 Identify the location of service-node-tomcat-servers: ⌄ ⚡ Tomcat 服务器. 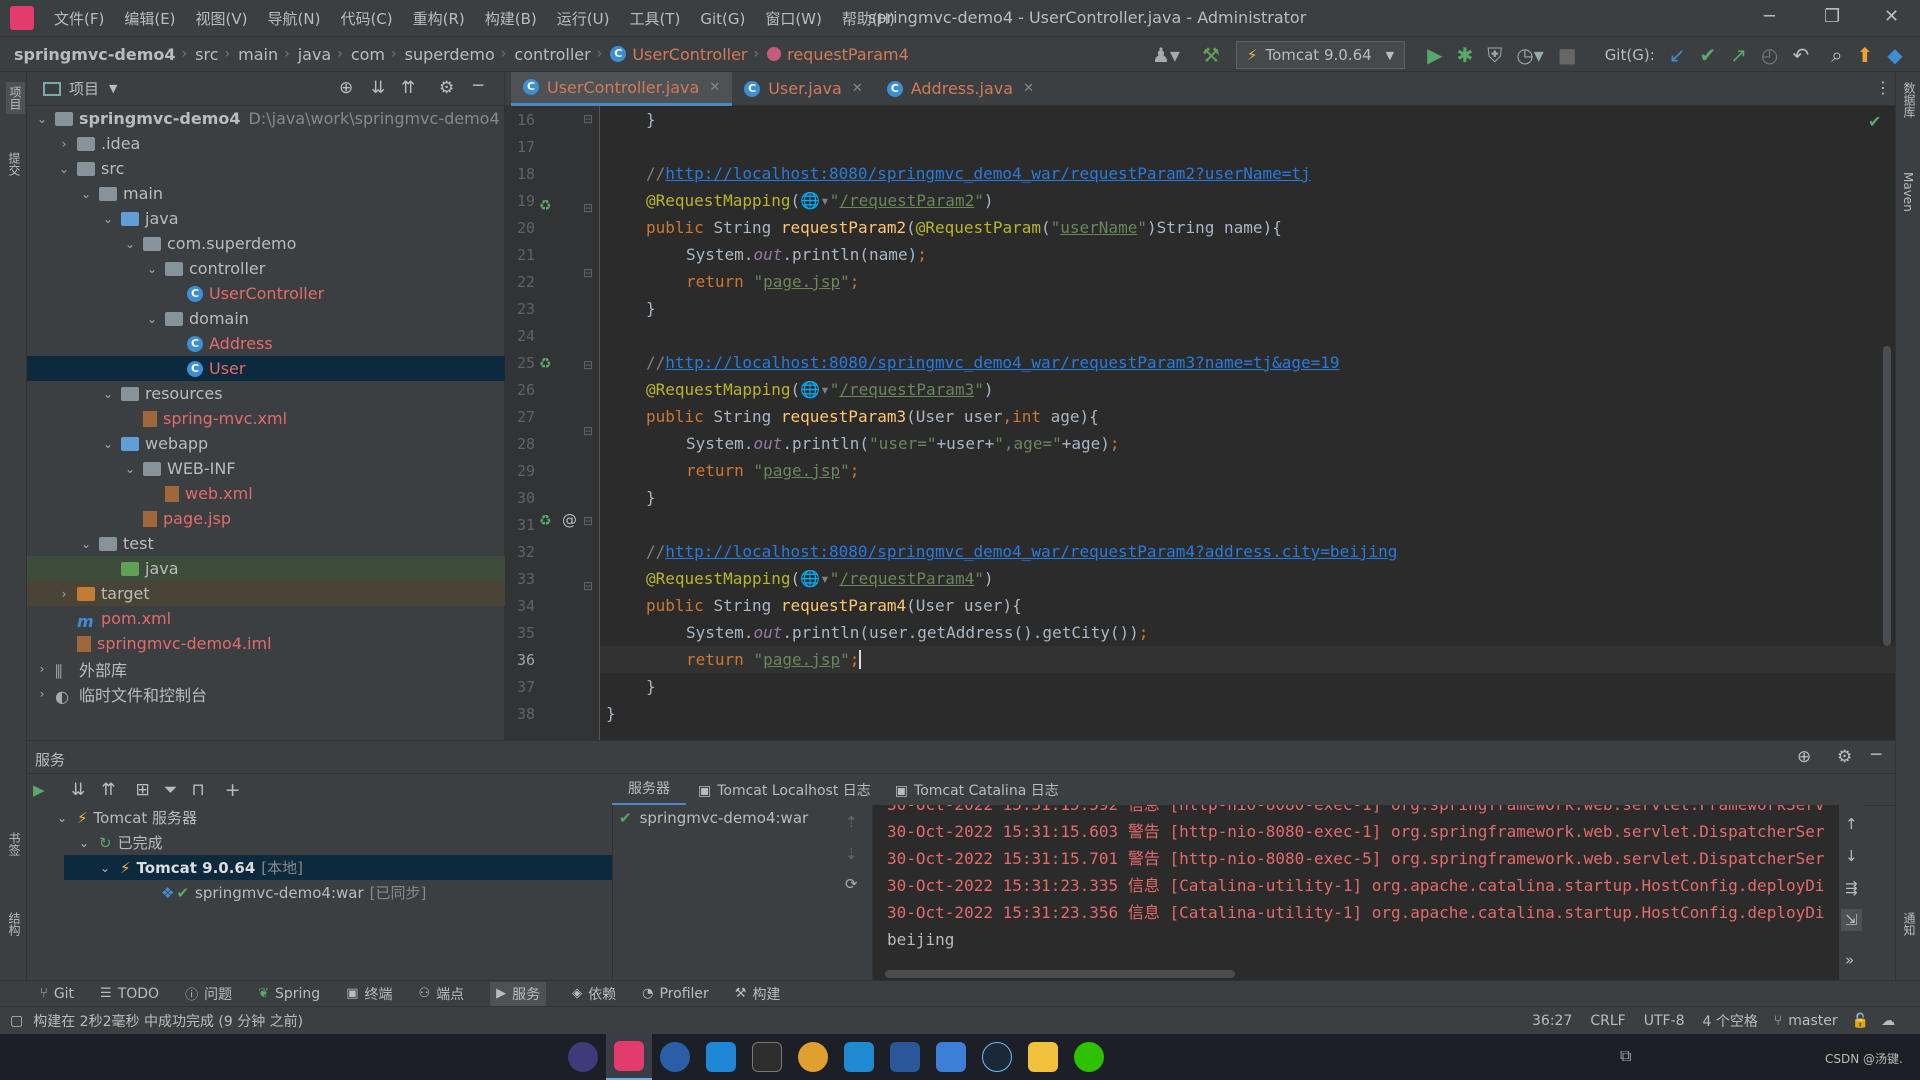
(334, 817).